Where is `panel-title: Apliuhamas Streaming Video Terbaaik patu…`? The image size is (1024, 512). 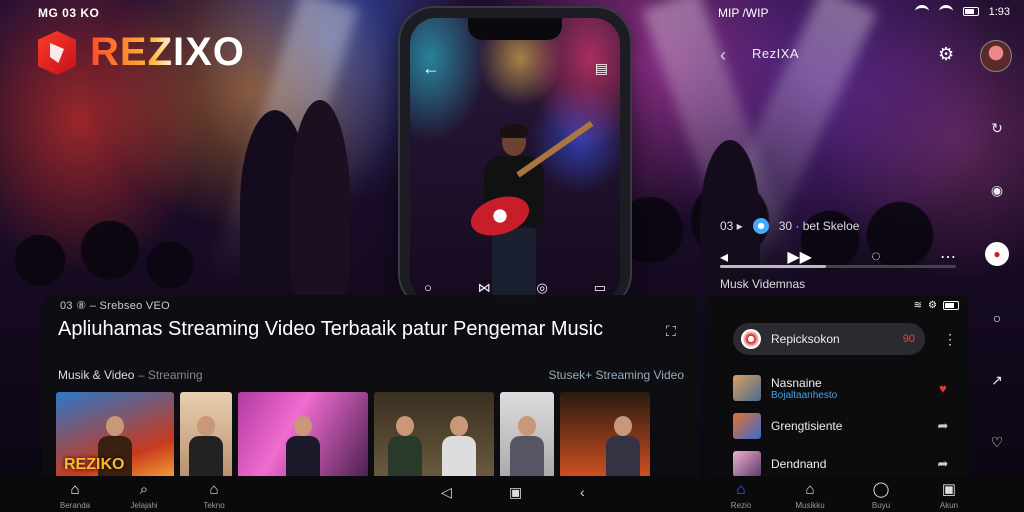
panel-title: Apliuhamas Streaming Video Terbaaik patu… is located at coordinates (331, 329).